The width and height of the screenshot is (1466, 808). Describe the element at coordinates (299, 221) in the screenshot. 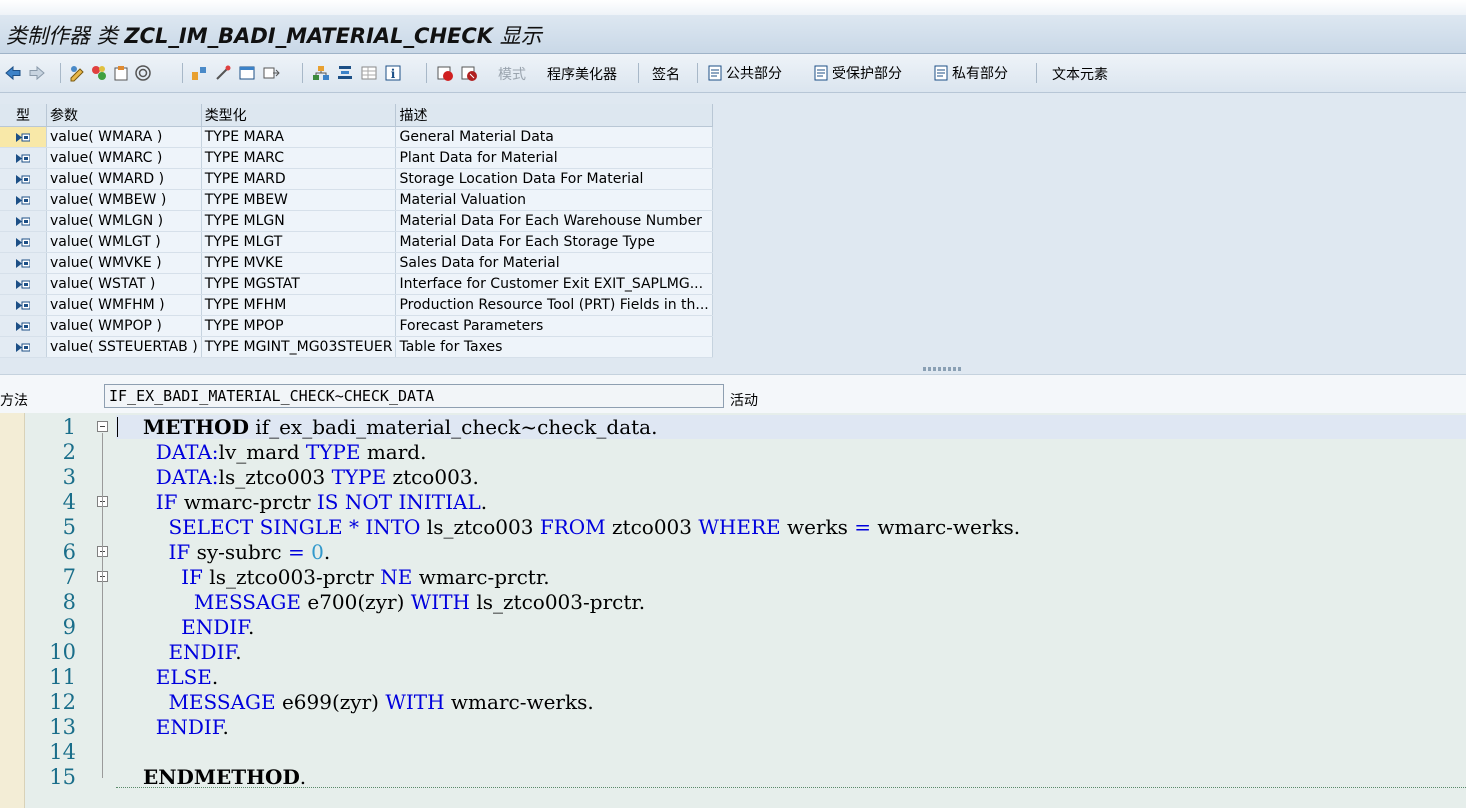

I see `param-typing-cell: TYPE MLGN` at that location.